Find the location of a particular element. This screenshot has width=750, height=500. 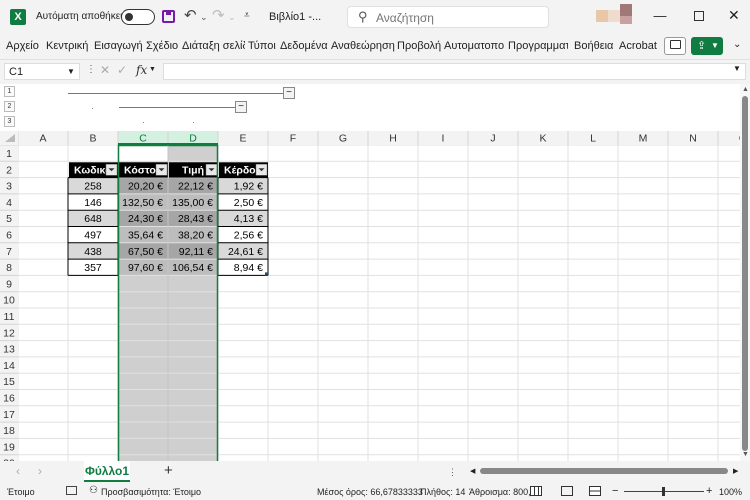

name-box: C1 ▼ is located at coordinates (42, 71).